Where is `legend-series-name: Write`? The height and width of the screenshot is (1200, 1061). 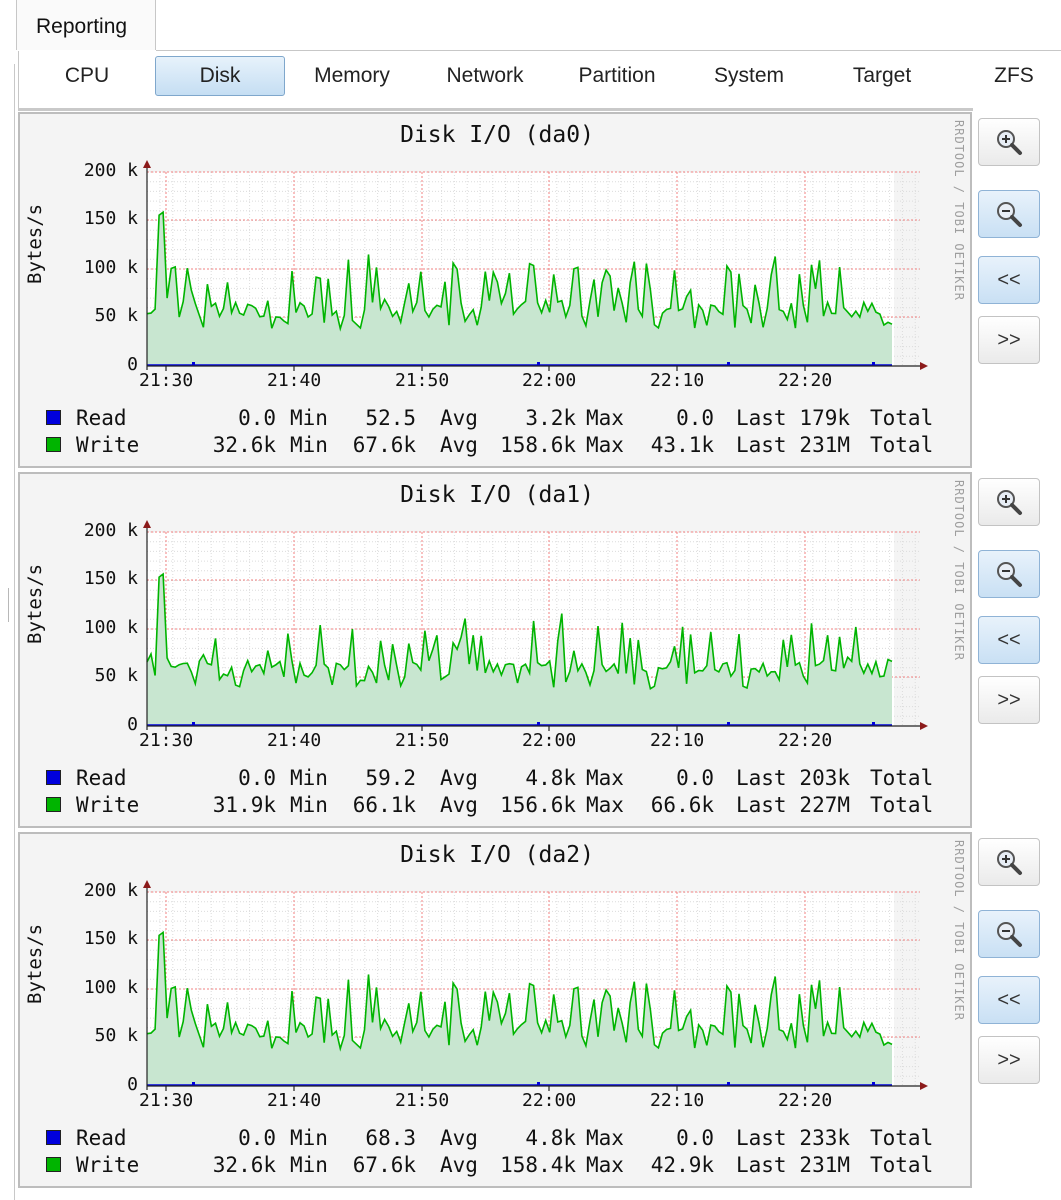
legend-series-name: Write is located at coordinates (108, 805).